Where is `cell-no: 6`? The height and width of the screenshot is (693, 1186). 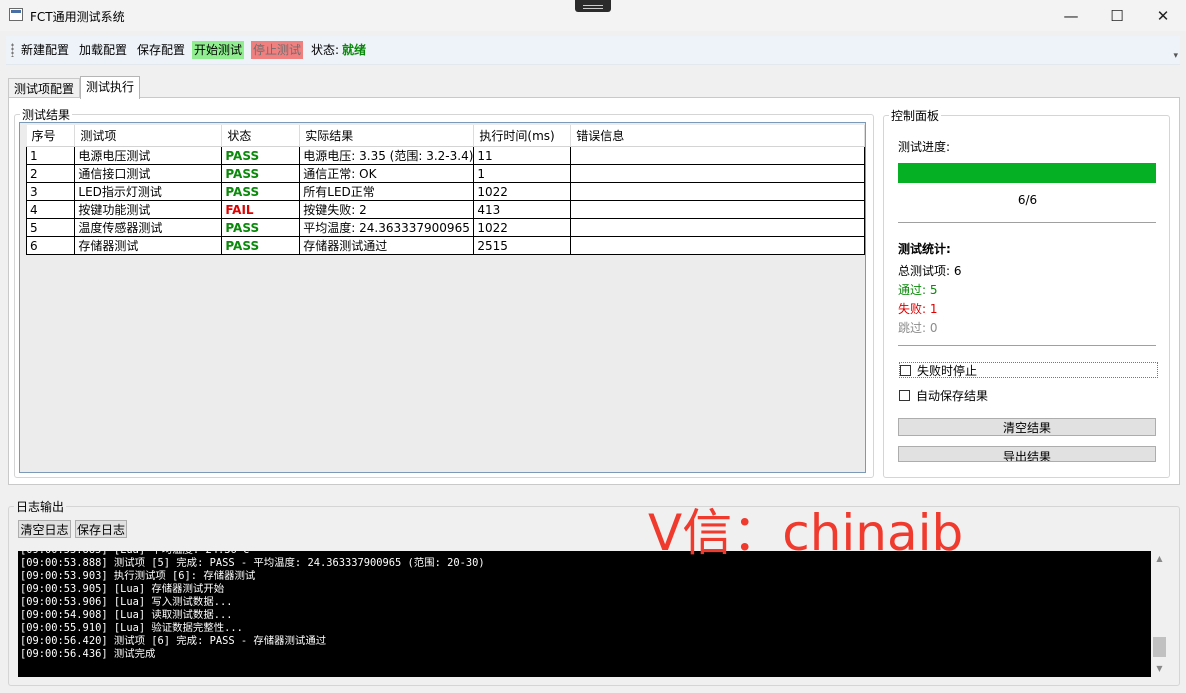
cell-no: 6 is located at coordinates (50, 245).